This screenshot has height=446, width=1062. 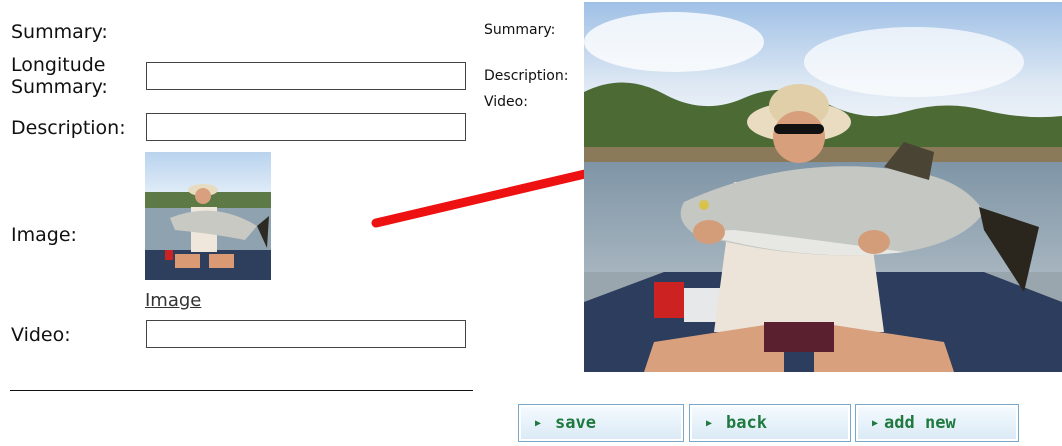 I want to click on save-label: save, so click(x=575, y=423).